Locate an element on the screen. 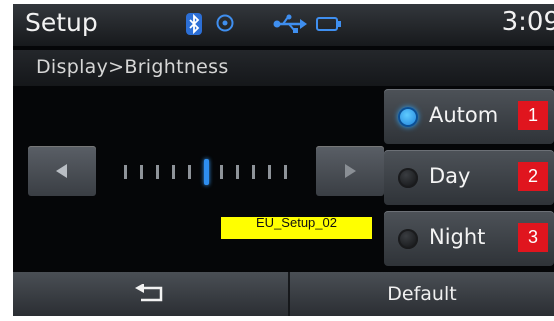  option-night: Night 3 is located at coordinates (469, 238).